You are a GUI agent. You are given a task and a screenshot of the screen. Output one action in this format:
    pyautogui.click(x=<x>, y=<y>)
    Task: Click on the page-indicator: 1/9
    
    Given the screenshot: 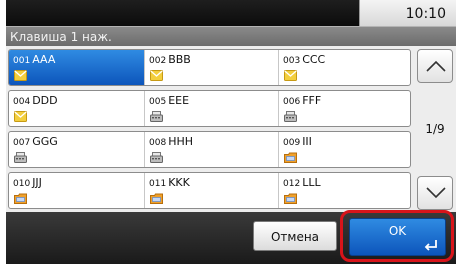 What is the action you would take?
    pyautogui.click(x=435, y=129)
    